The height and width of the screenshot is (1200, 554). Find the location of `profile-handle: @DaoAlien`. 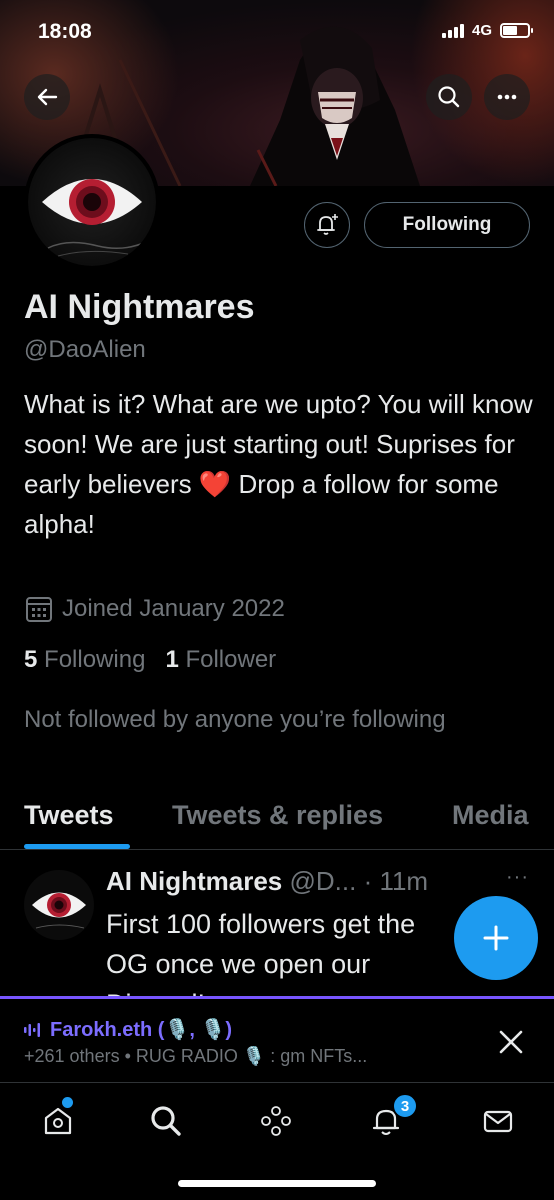

profile-handle: @DaoAlien is located at coordinates (85, 349).